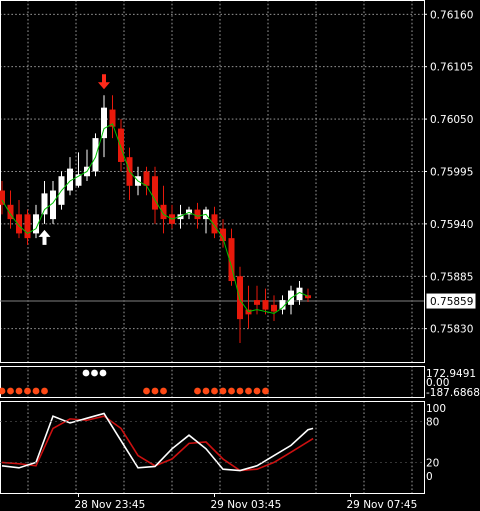 Image resolution: width=480 pixels, height=511 pixels. I want to click on stochastic-tick-label: 100, so click(436, 409).